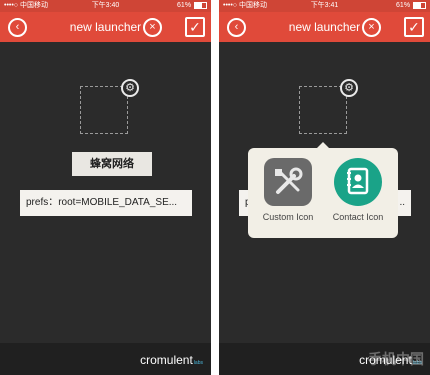 This screenshot has width=430, height=375. Describe the element at coordinates (402, 202) in the screenshot. I see `prefs-text-right: ..` at that location.